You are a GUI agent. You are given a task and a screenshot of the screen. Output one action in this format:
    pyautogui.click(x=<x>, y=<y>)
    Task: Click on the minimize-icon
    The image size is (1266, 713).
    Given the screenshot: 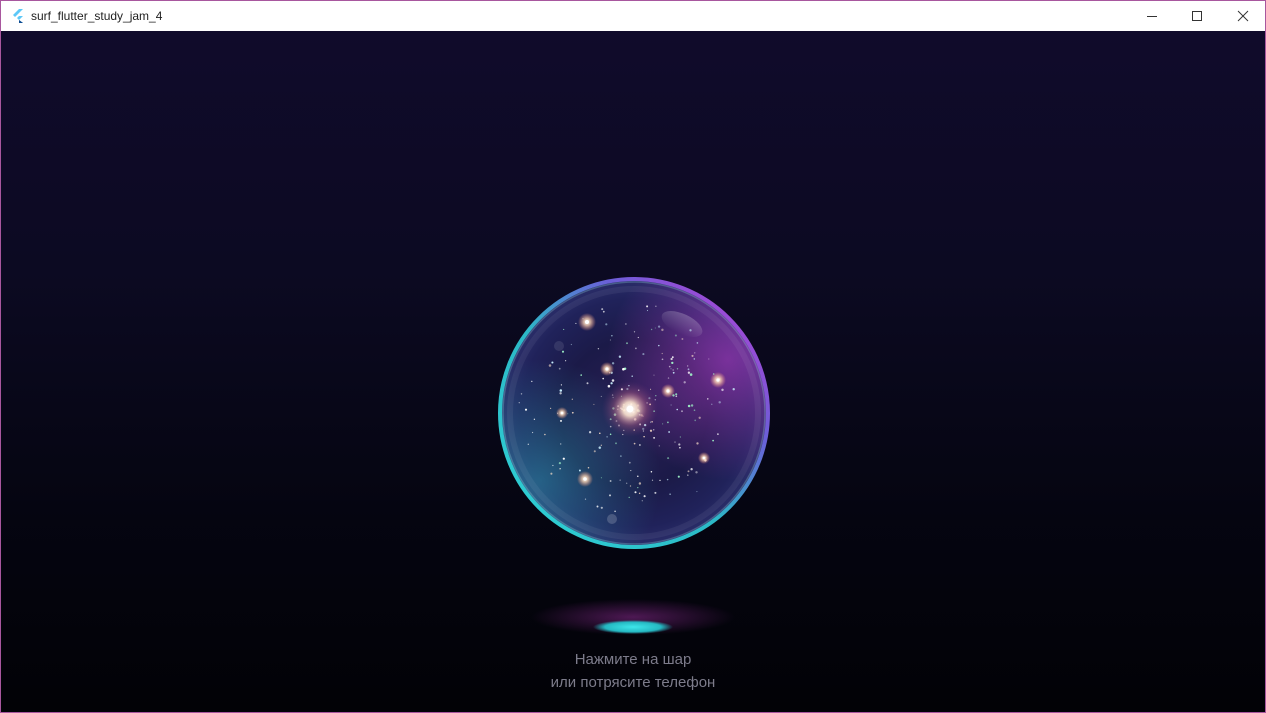 What is the action you would take?
    pyautogui.click(x=1152, y=16)
    